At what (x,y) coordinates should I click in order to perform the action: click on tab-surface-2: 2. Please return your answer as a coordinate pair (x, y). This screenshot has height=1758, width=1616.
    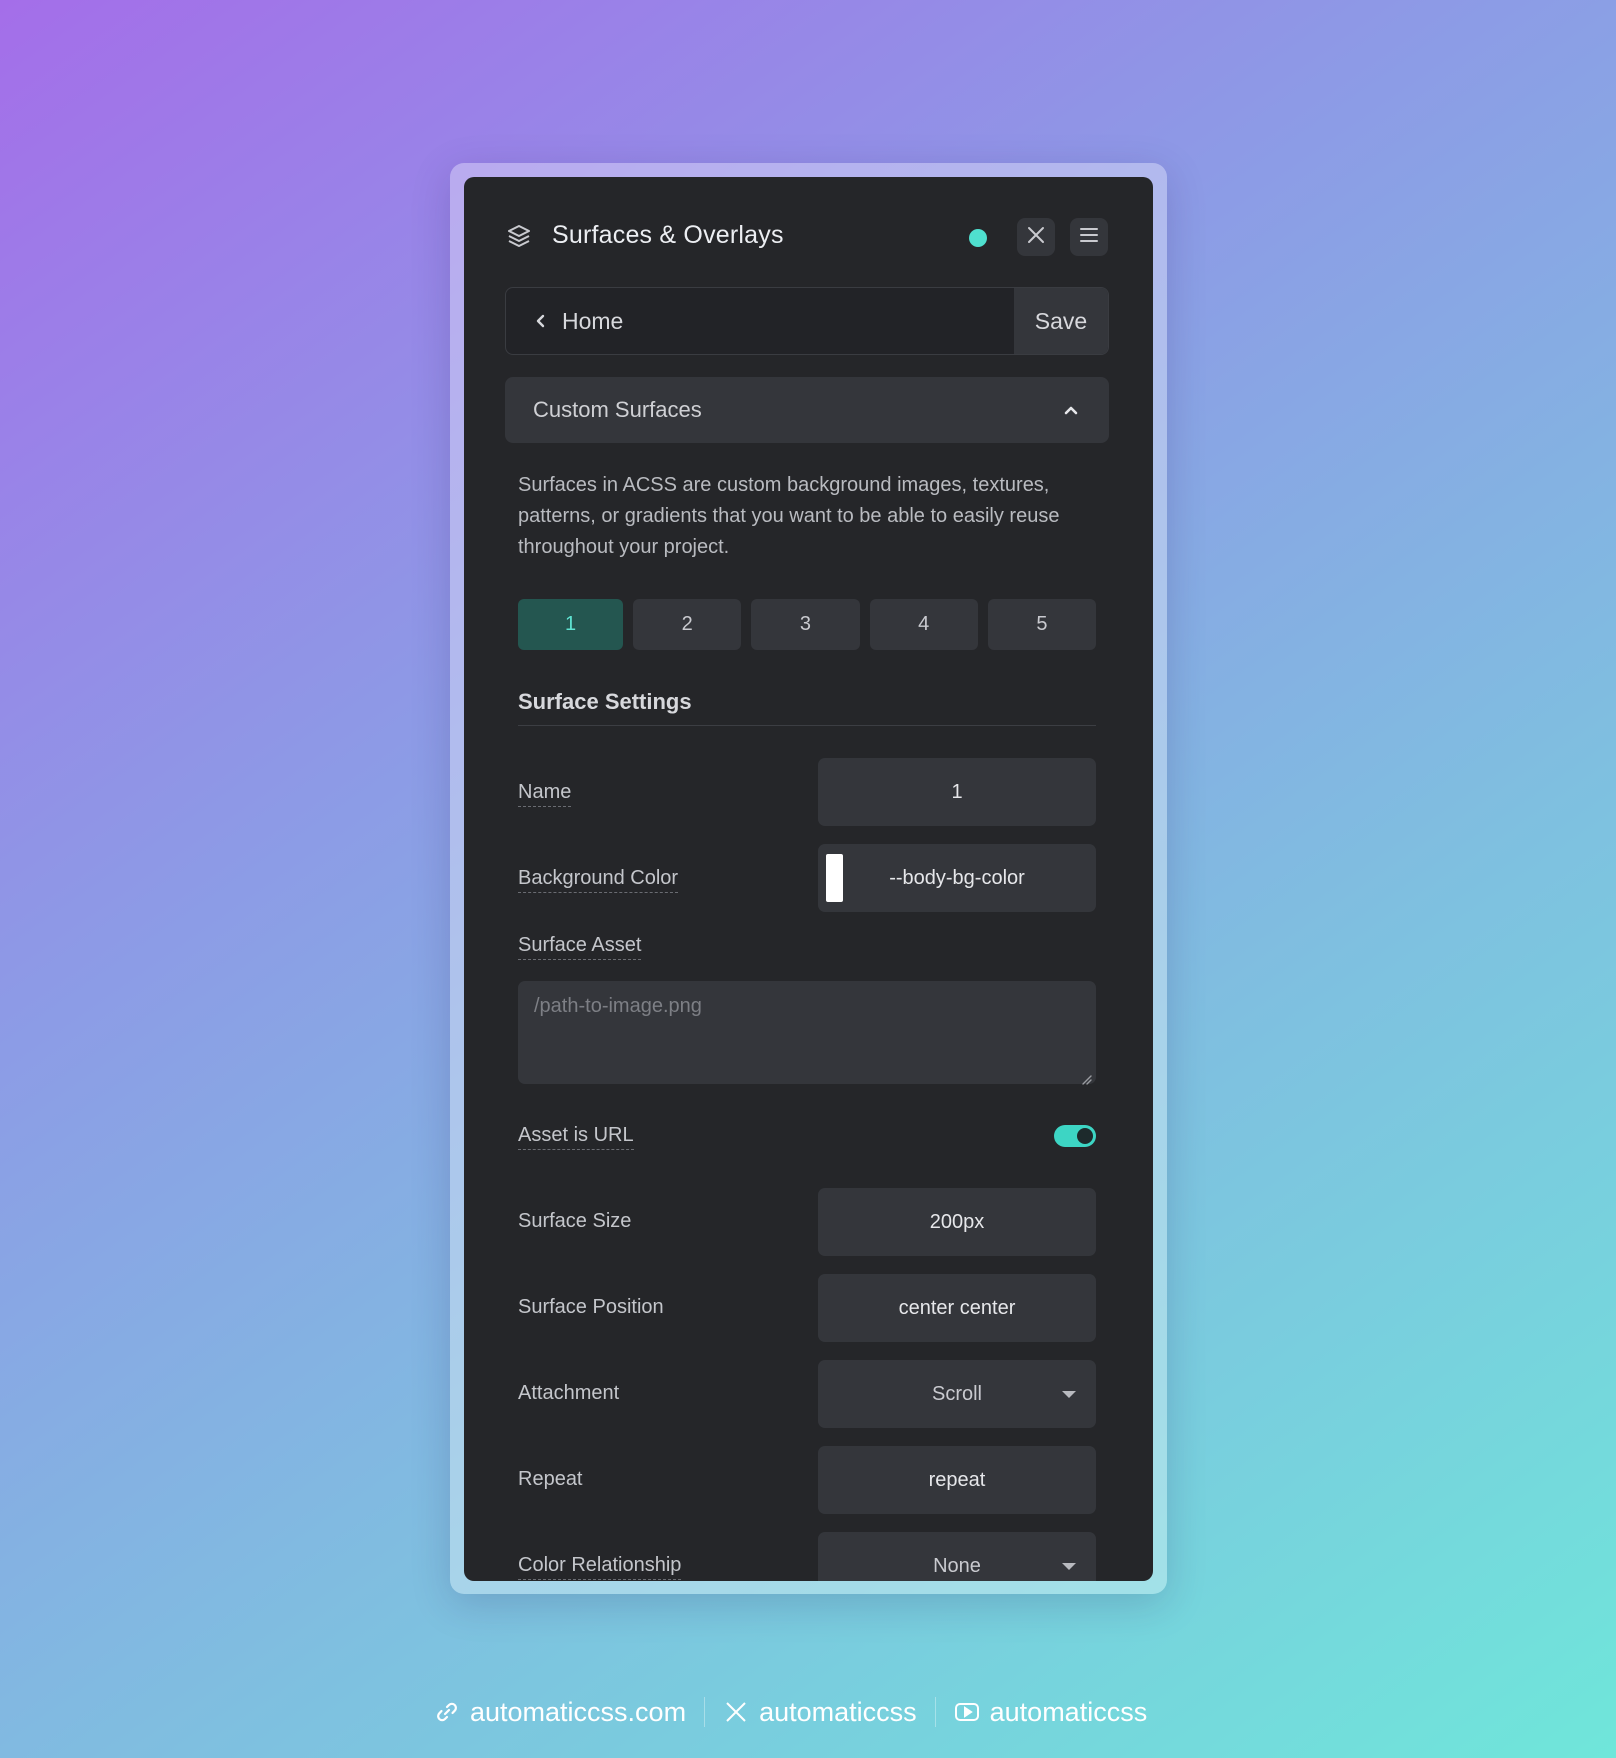
    Looking at the image, I should click on (687, 624).